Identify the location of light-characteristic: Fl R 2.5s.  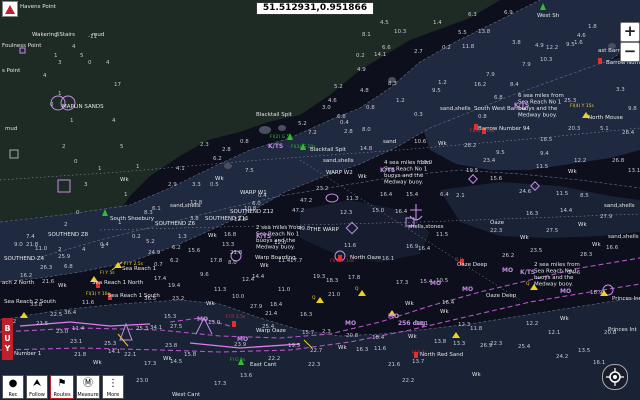
(236, 317).